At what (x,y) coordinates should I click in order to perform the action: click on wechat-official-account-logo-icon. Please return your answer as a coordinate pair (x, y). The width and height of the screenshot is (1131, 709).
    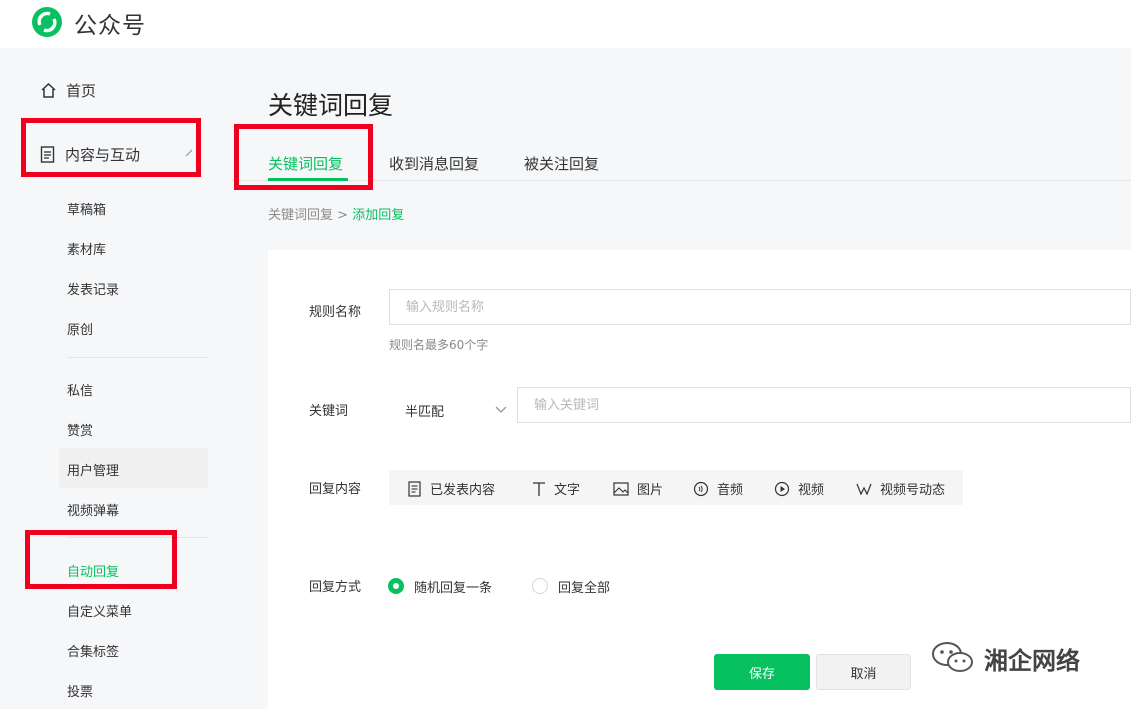
    Looking at the image, I should click on (47, 22).